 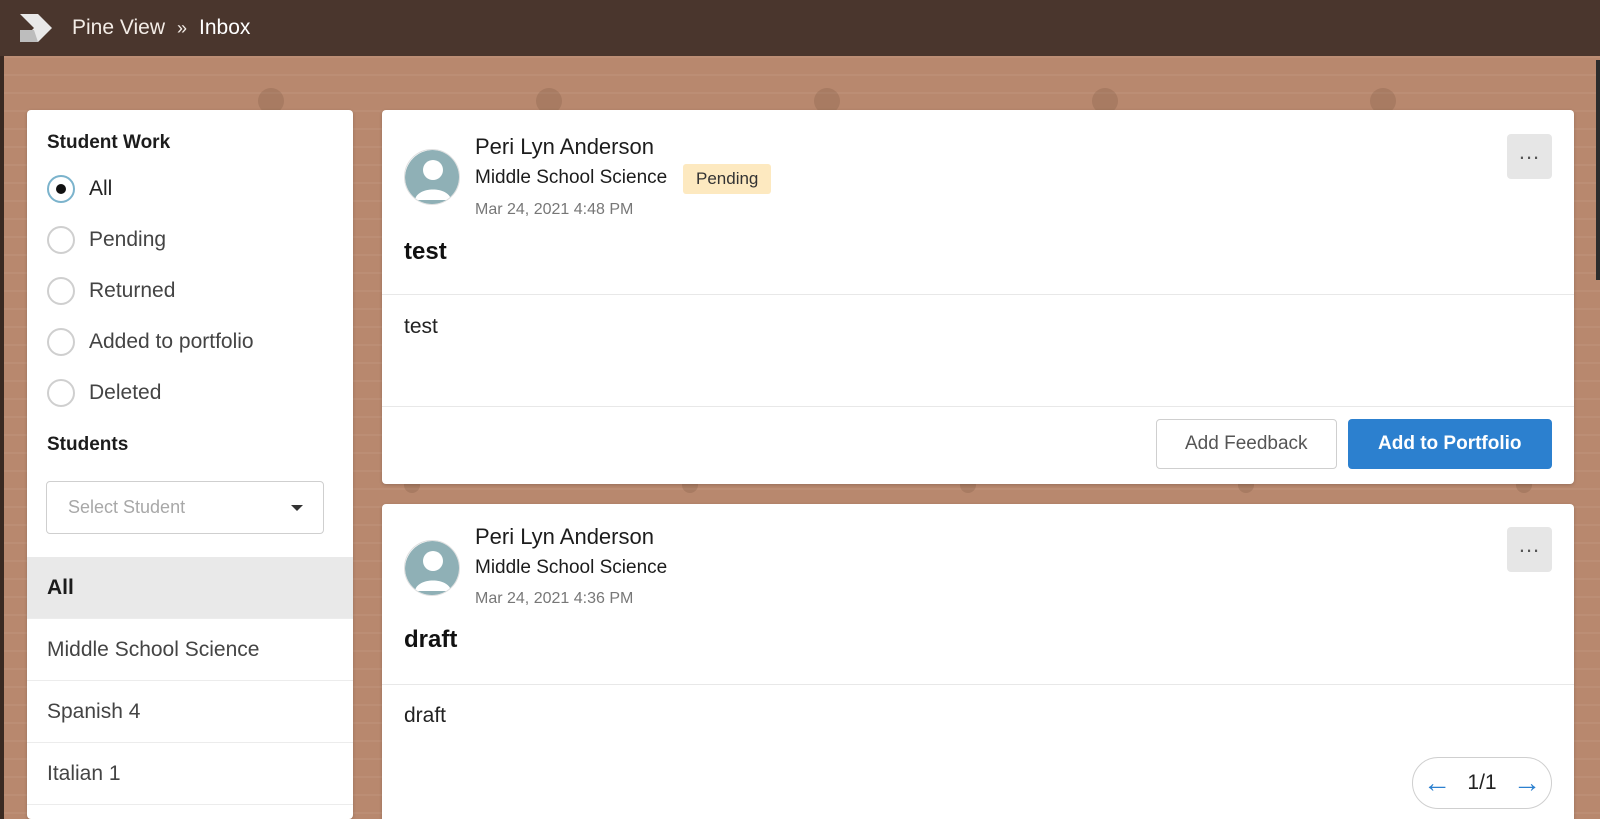 I want to click on page-indicator: 1/1, so click(x=1482, y=782).